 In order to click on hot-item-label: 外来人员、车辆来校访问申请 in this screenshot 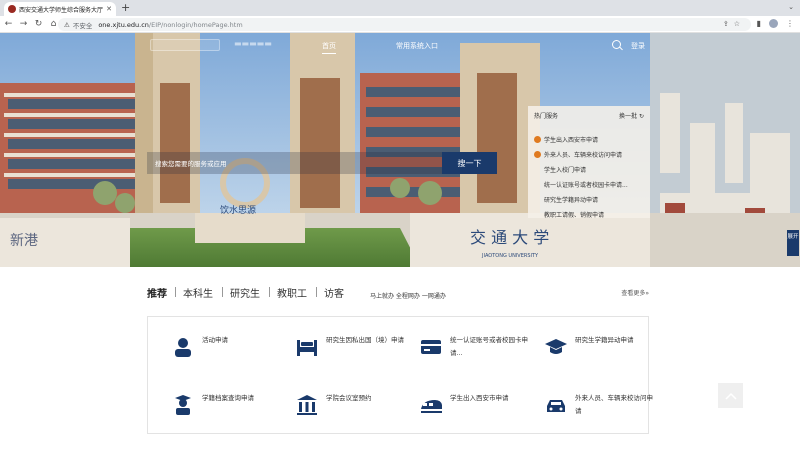, I will do `click(583, 155)`.